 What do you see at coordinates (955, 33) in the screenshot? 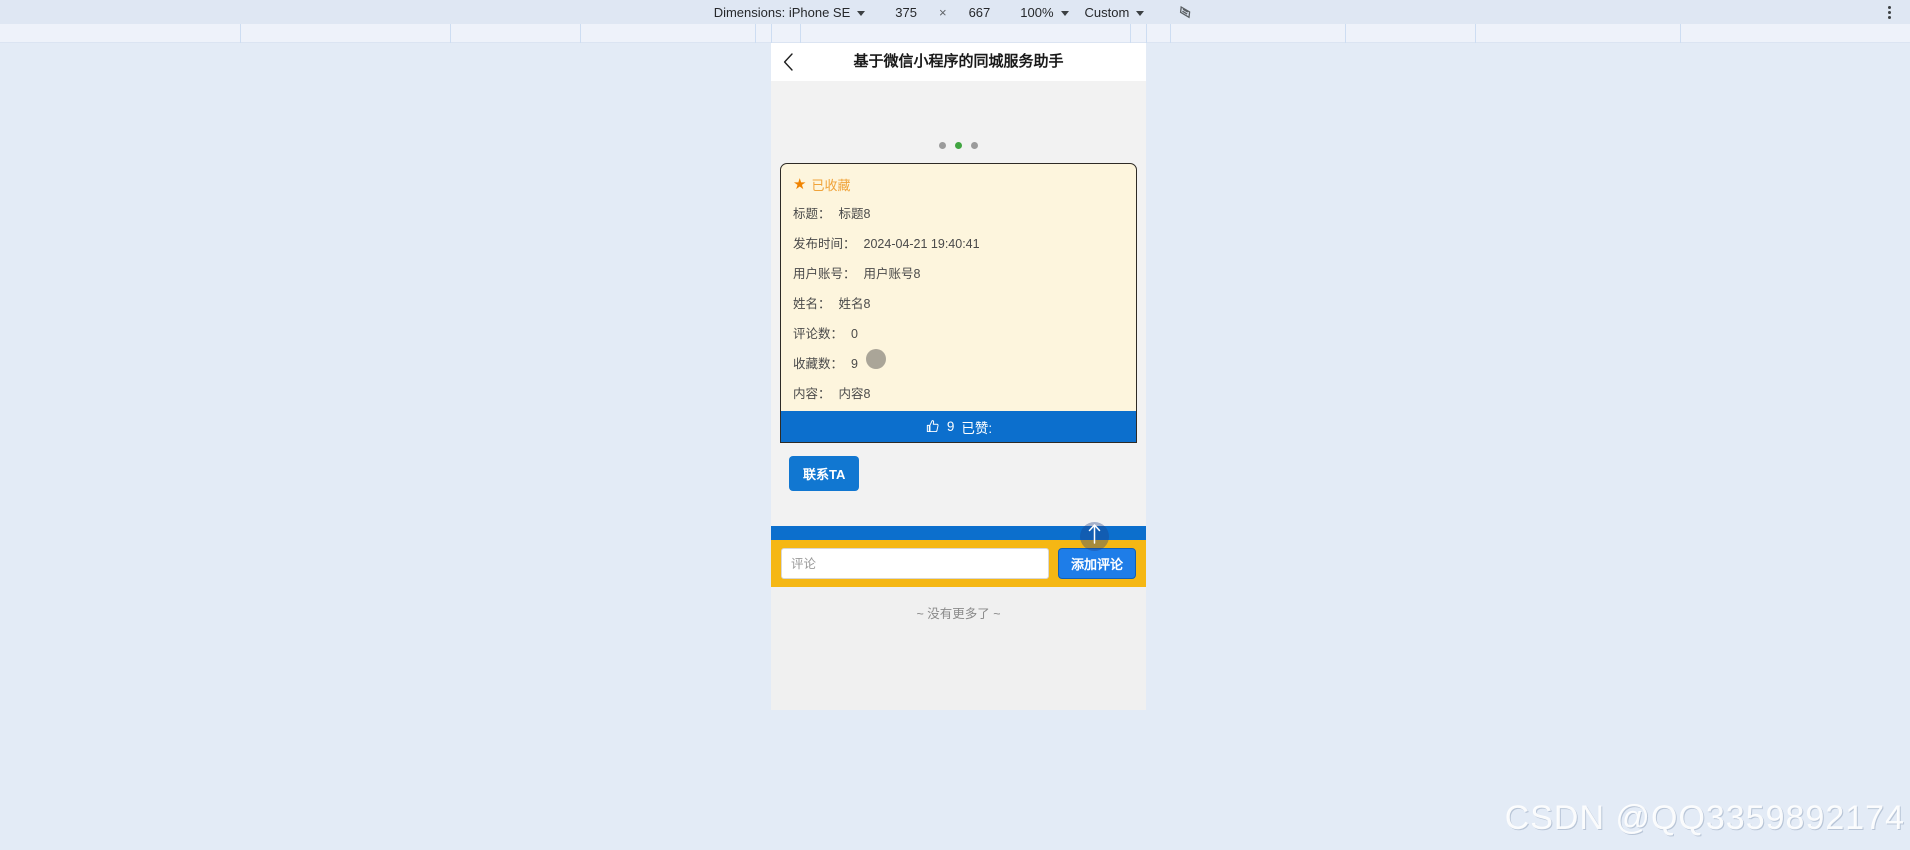
I see `viewport-ruler` at bounding box center [955, 33].